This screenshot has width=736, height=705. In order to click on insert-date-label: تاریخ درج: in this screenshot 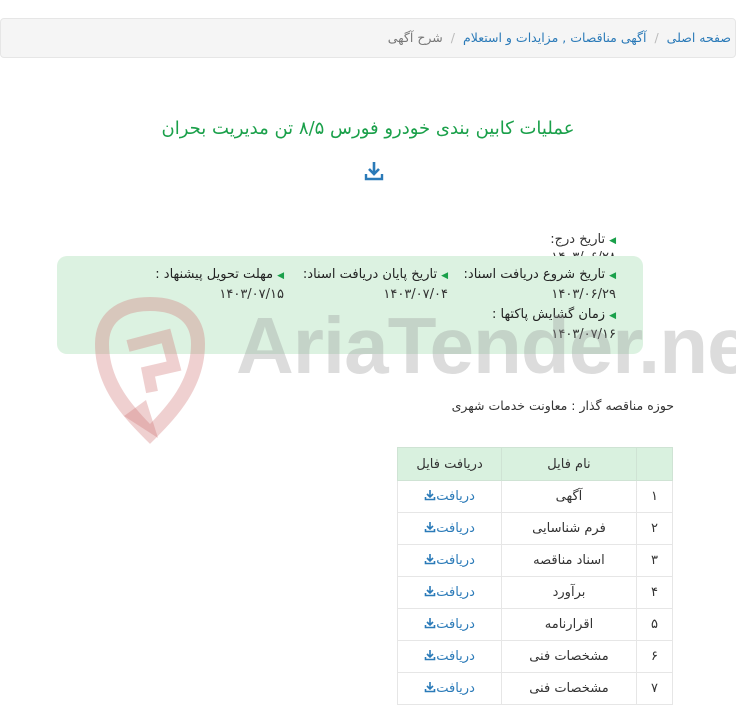, I will do `click(578, 239)`.